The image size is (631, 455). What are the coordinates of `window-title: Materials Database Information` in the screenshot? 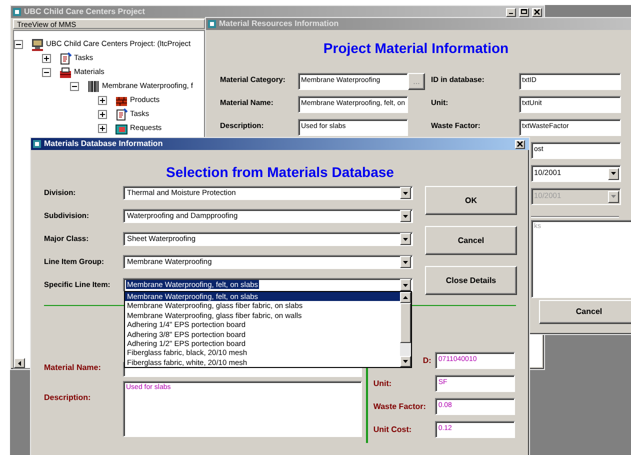 It's located at (104, 144).